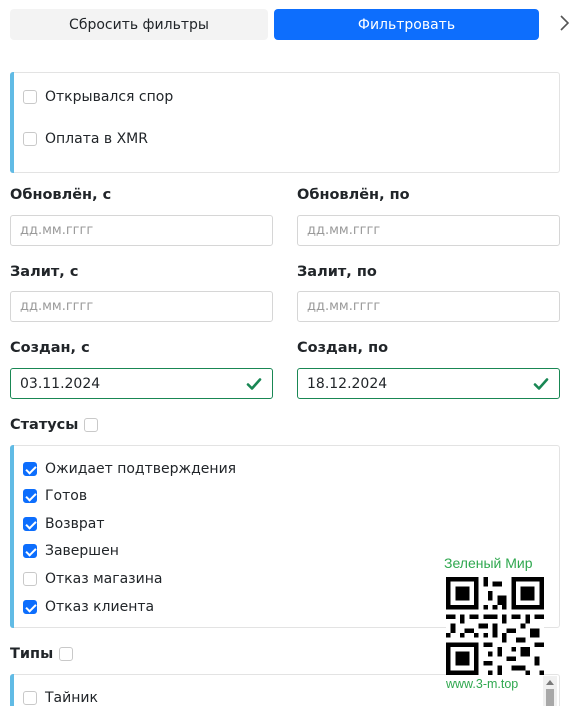 This screenshot has width=570, height=706. What do you see at coordinates (564, 23) in the screenshot?
I see `chevron-right-icon` at bounding box center [564, 23].